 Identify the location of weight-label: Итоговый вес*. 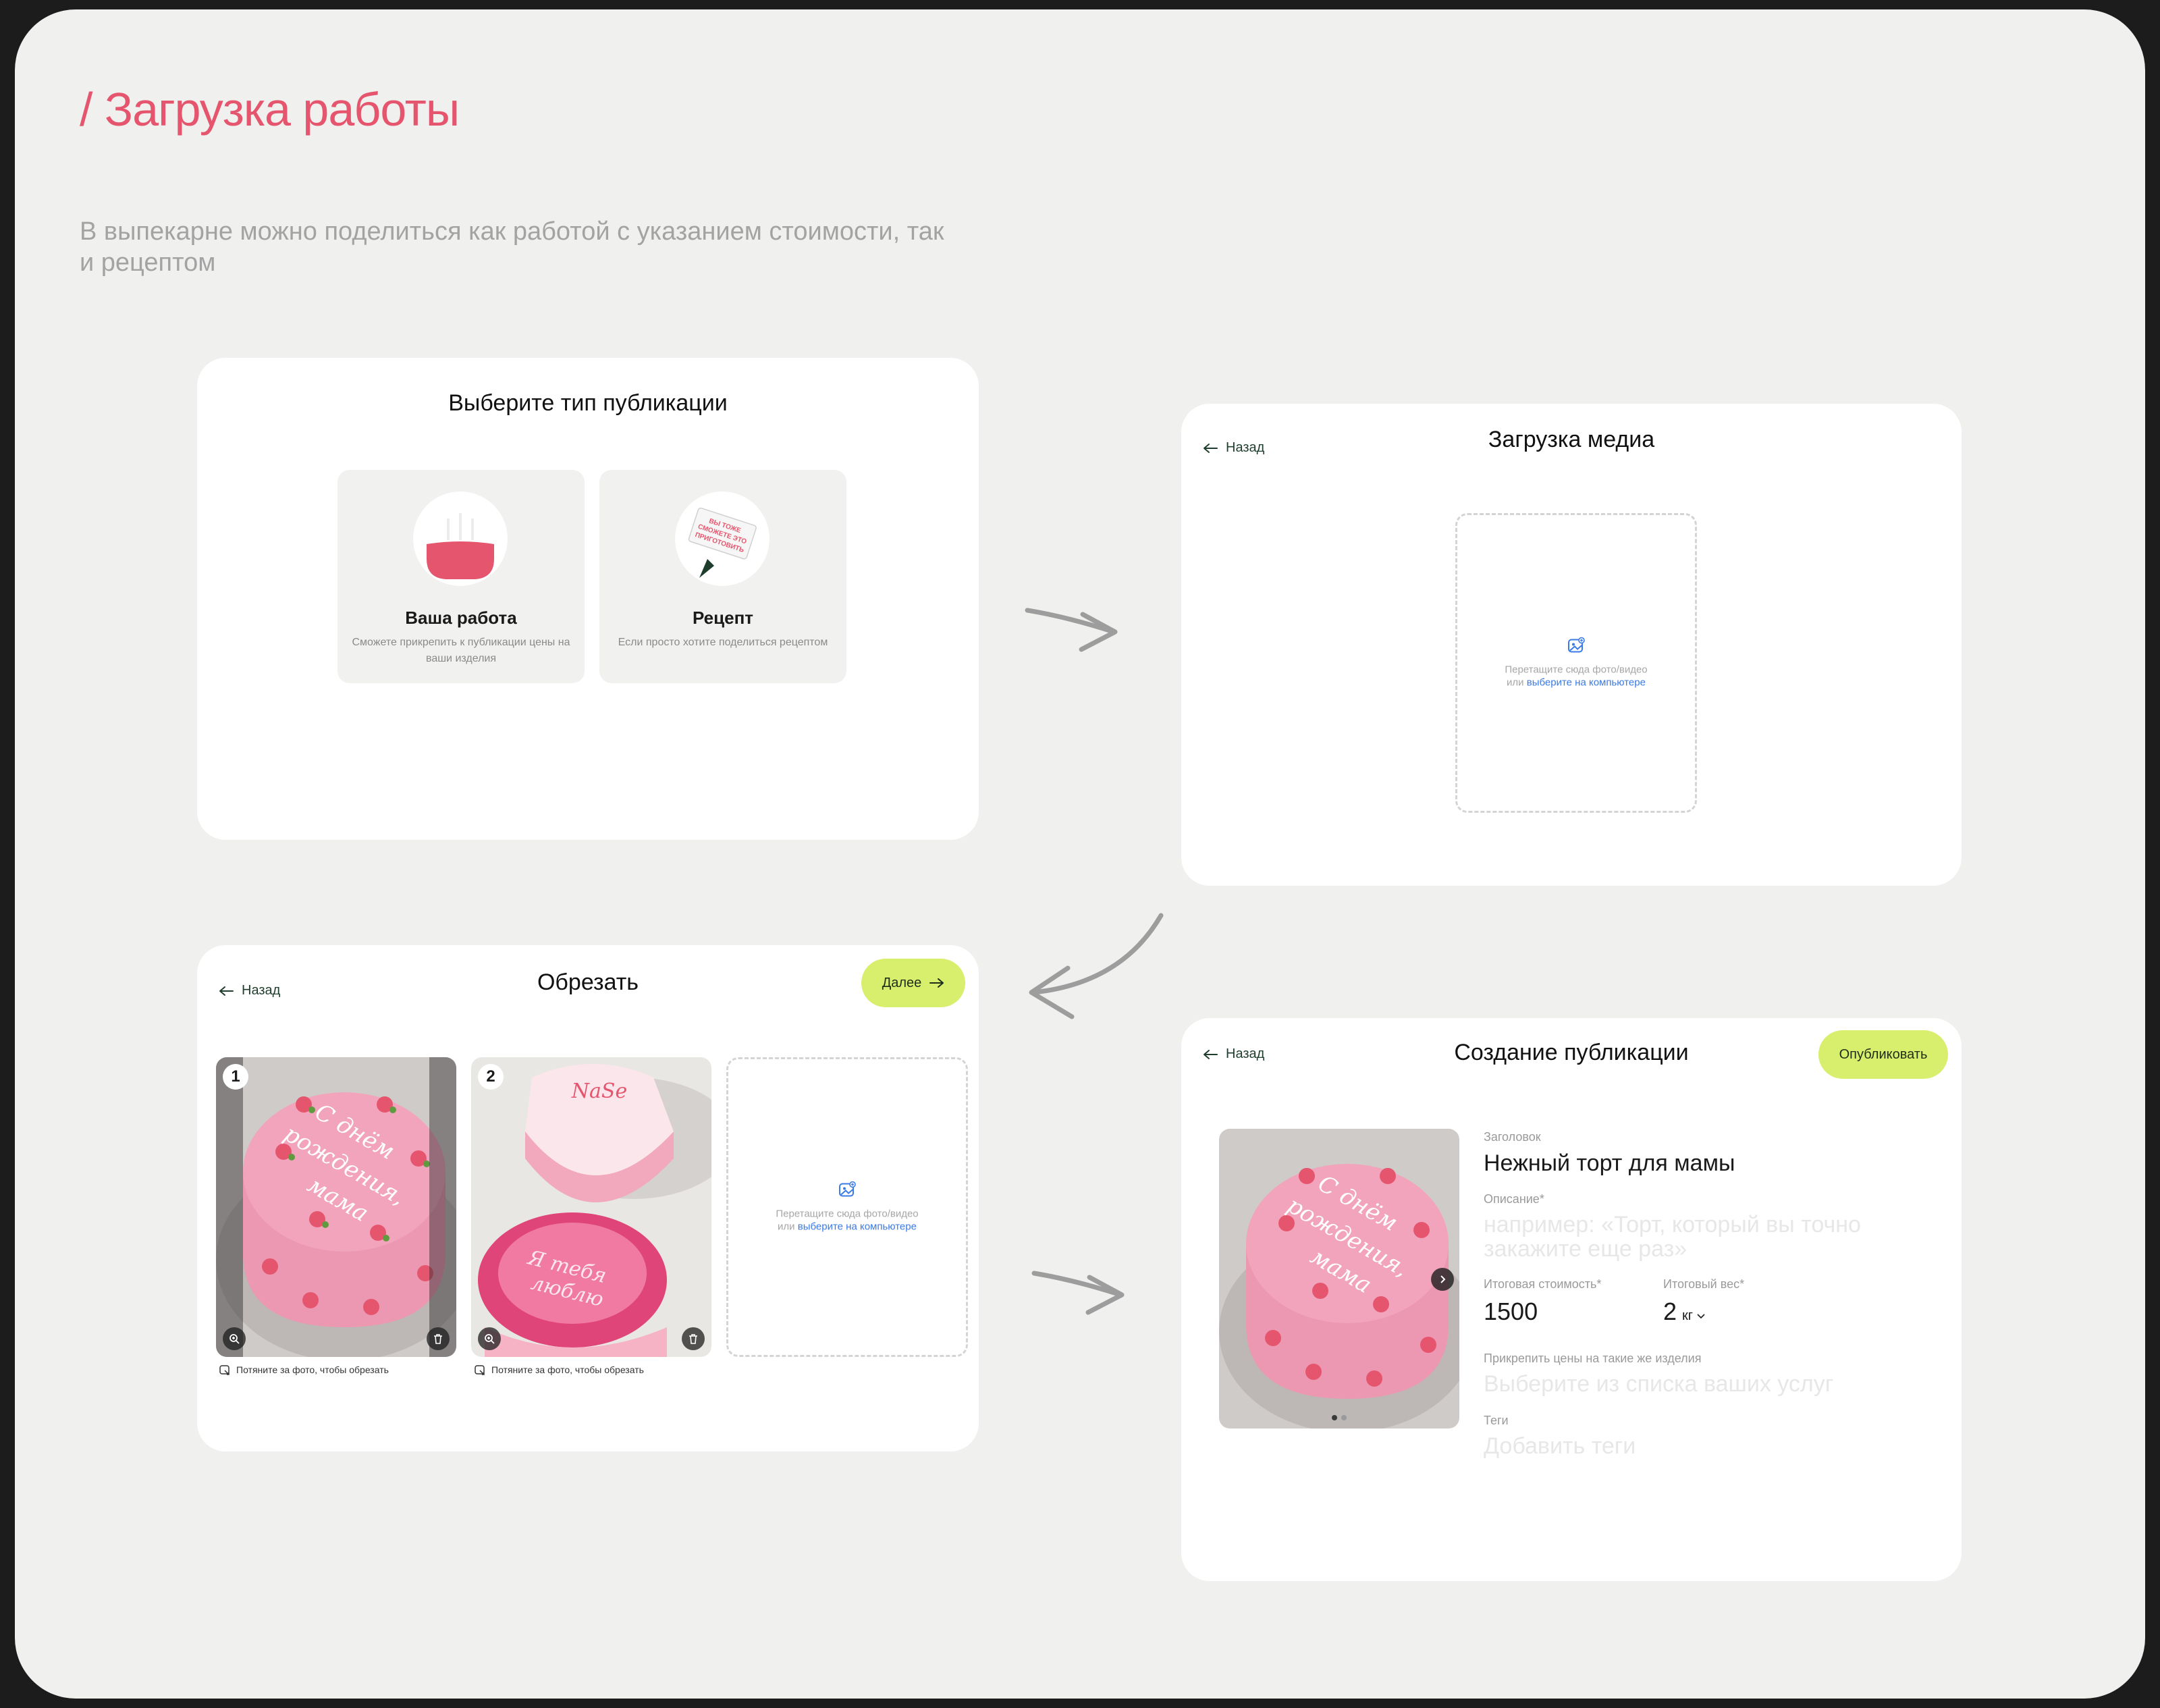
(1704, 1284).